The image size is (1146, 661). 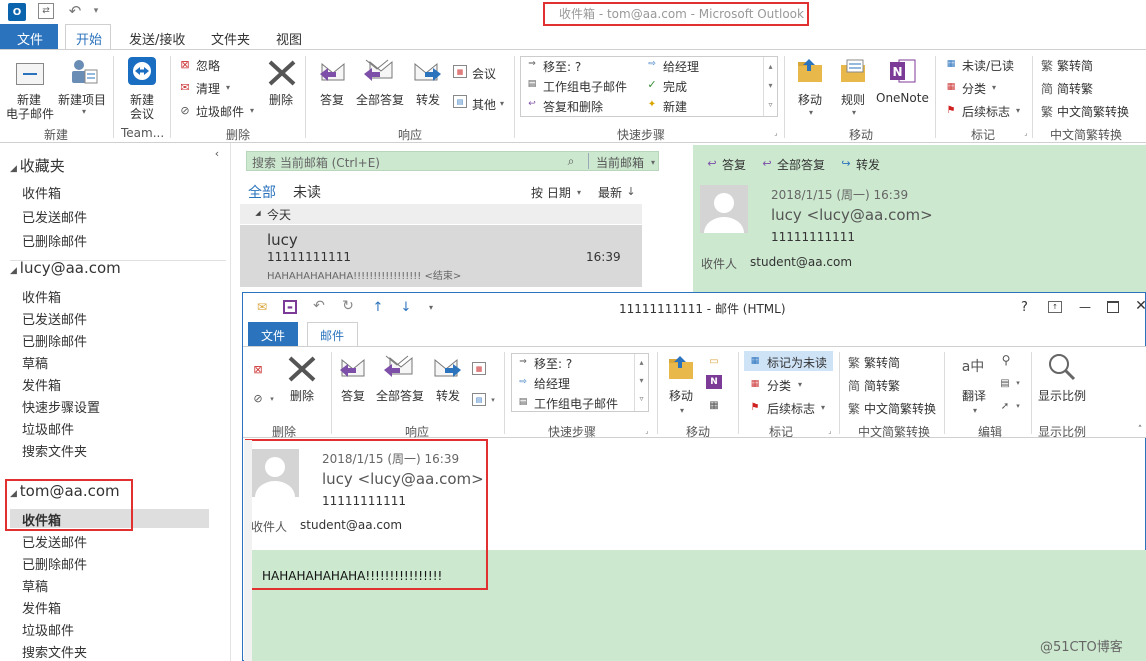 I want to click on sort-arrow-icon: ↓, so click(x=631, y=191).